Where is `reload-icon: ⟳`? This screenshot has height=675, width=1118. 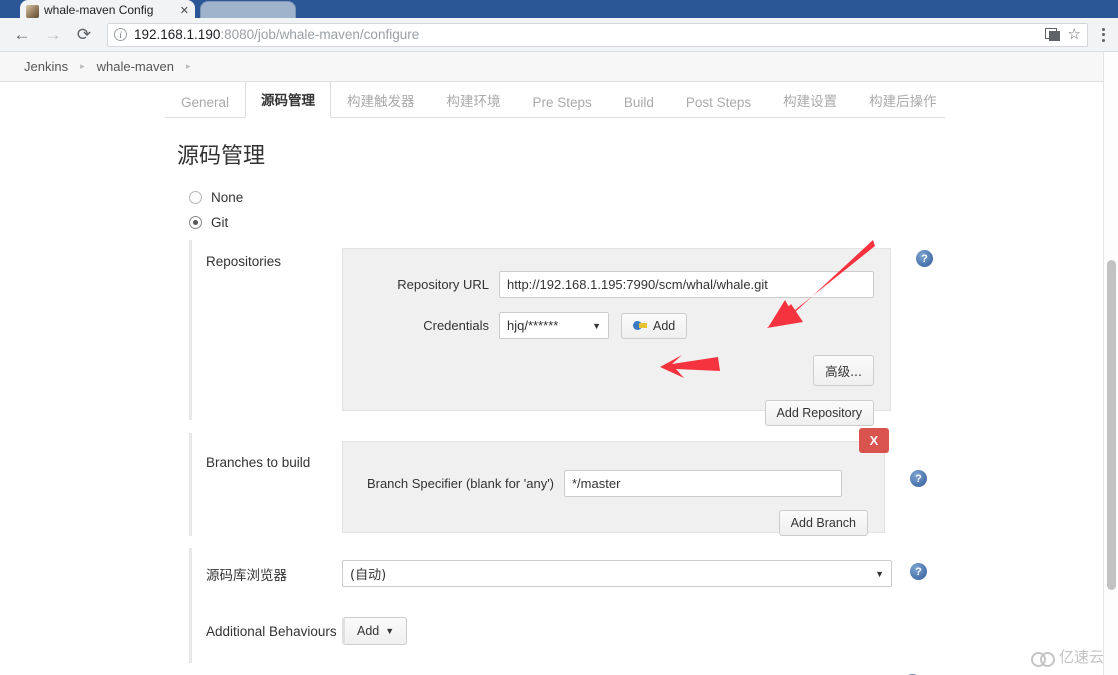 reload-icon: ⟳ is located at coordinates (84, 35).